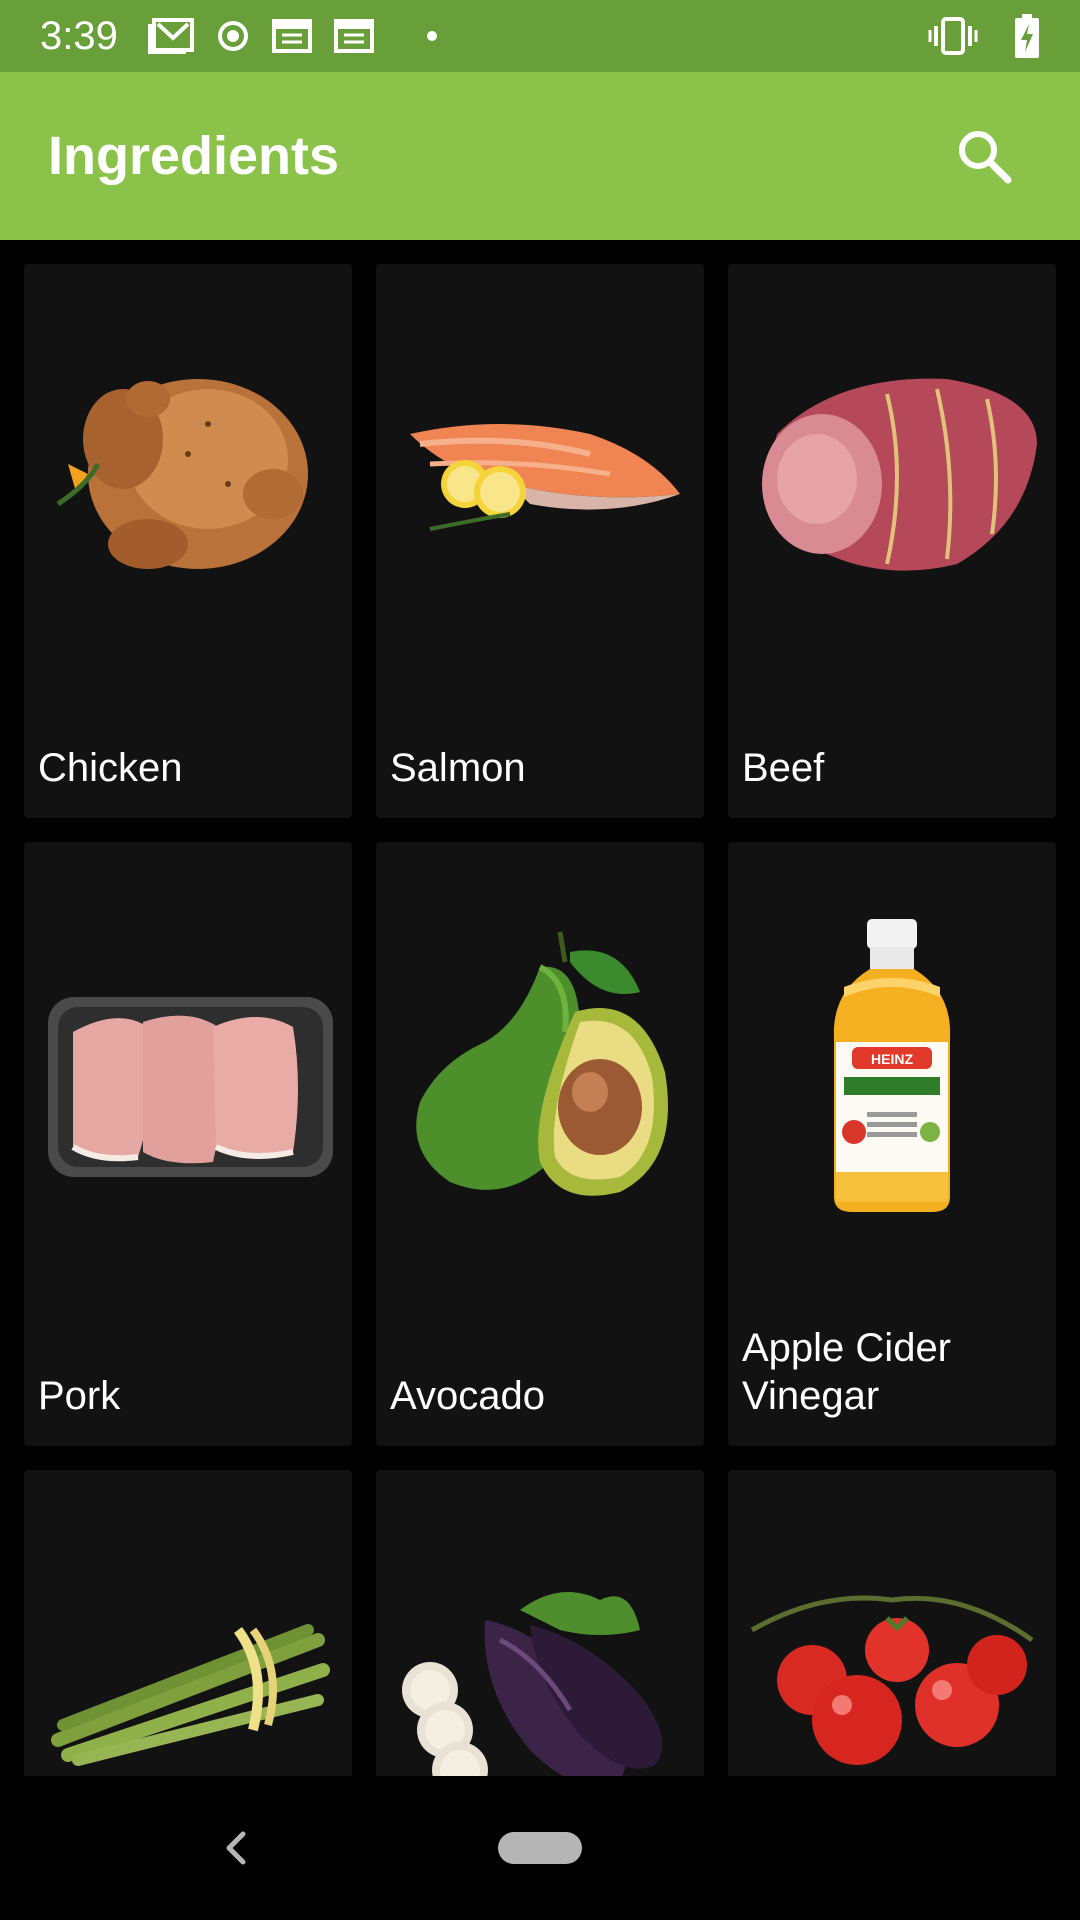  Describe the element at coordinates (847, 1372) in the screenshot. I see `ingredient-label: Apple Cider Vinegar` at that location.